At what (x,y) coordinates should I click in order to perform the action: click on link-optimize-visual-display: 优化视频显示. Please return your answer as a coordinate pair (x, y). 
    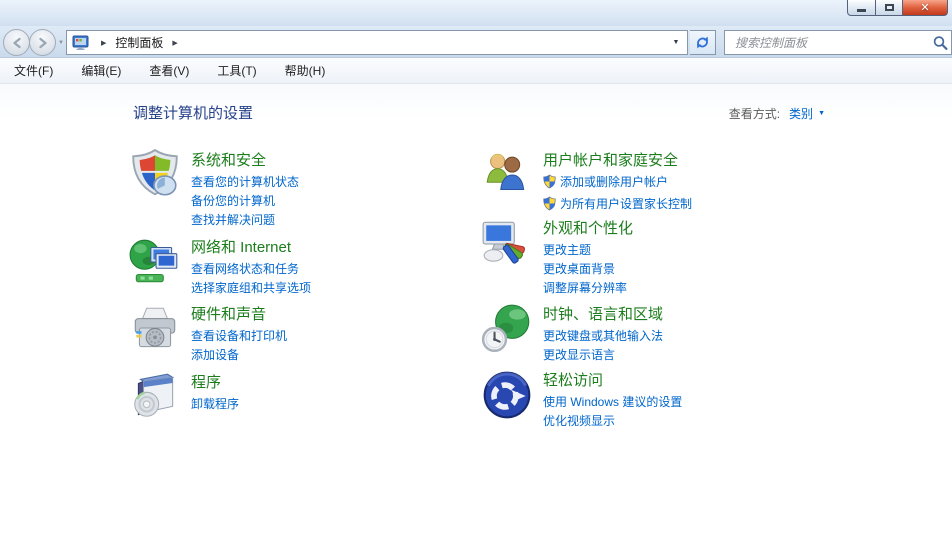
    Looking at the image, I should click on (676, 421).